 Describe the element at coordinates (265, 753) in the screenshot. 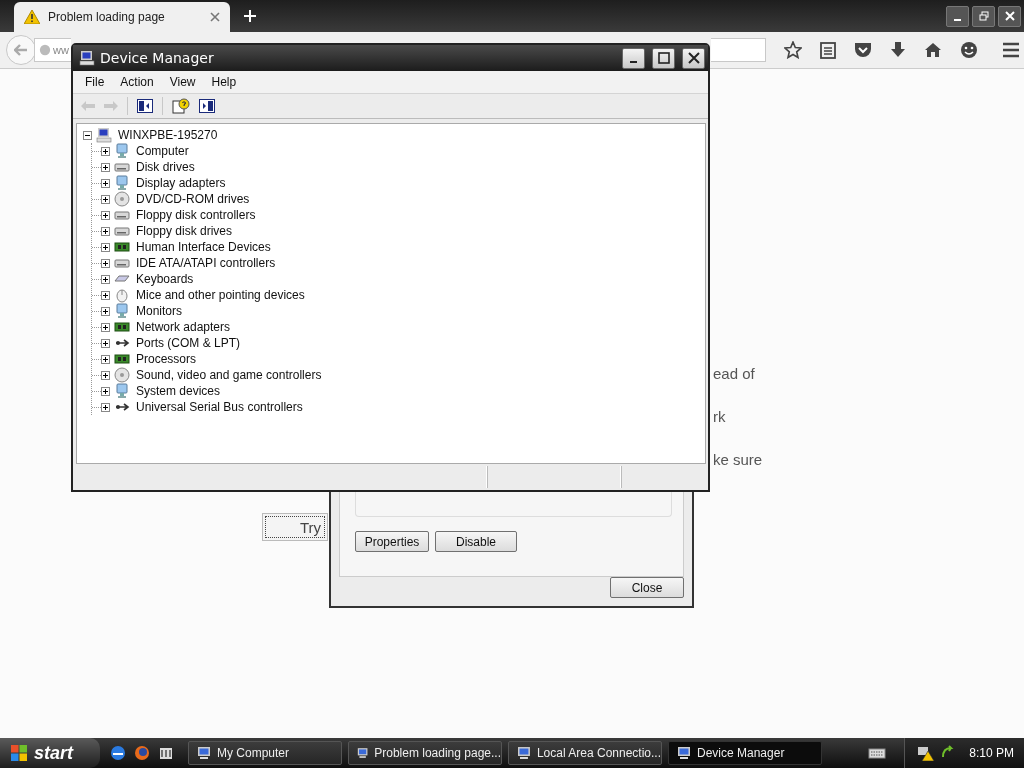

I see `taskbar-button: My Computer` at that location.